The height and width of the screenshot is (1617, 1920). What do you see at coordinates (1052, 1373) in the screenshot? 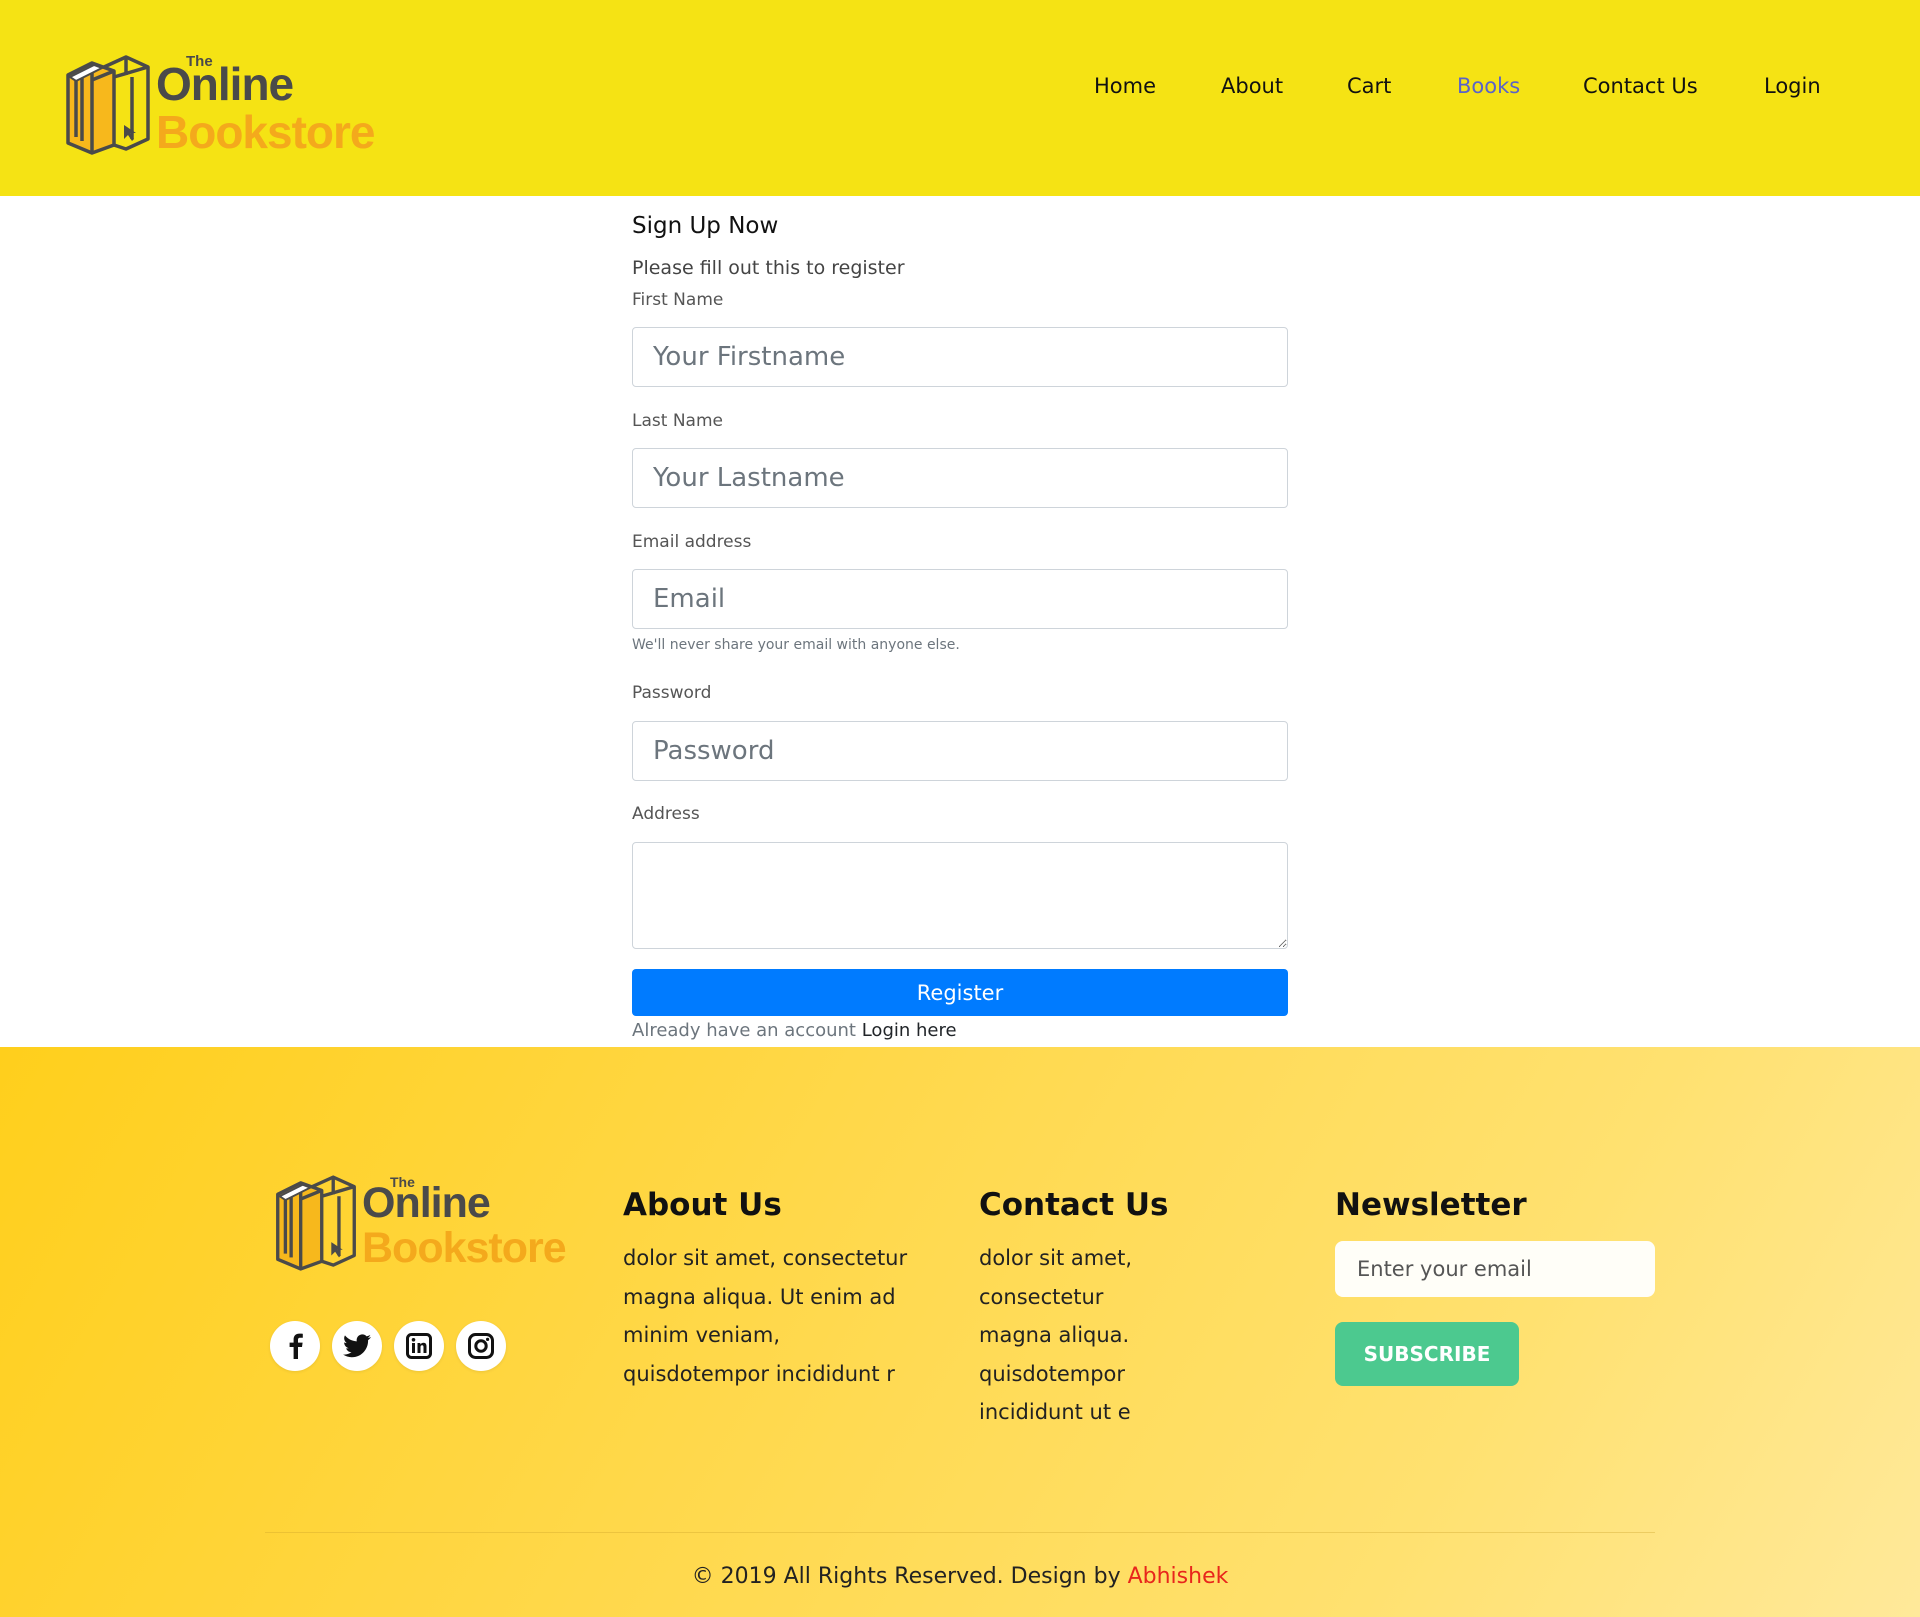
I see `contact-line: quisdotempor` at bounding box center [1052, 1373].